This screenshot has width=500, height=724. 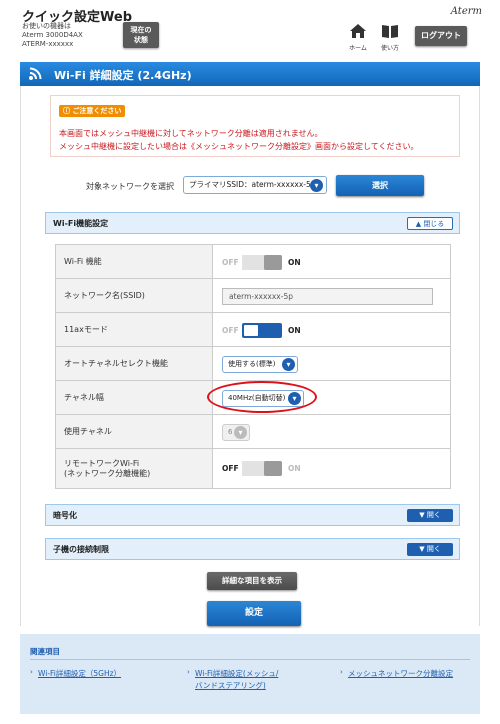 What do you see at coordinates (390, 31) in the screenshot?
I see `book-icon` at bounding box center [390, 31].